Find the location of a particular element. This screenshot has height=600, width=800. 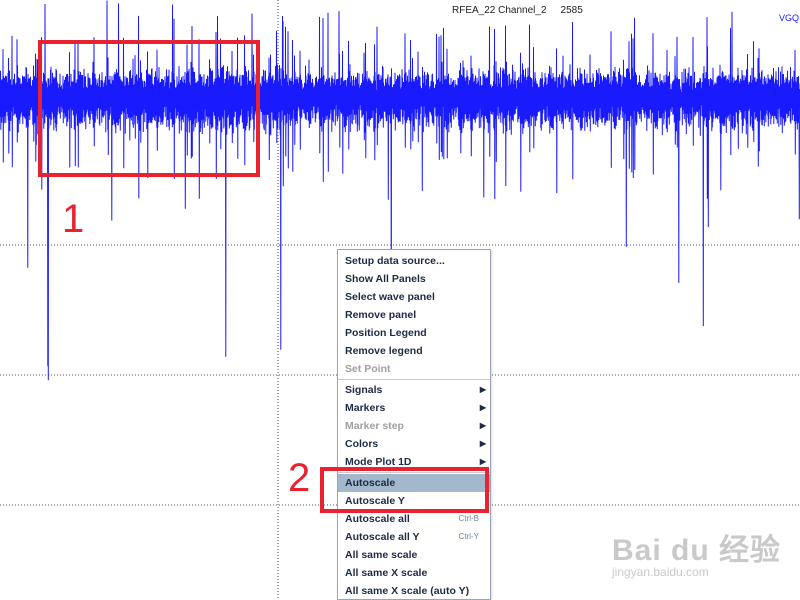

baidu-watermark: Bai du 经验 jingyan.baidu.com is located at coordinates (702, 555).